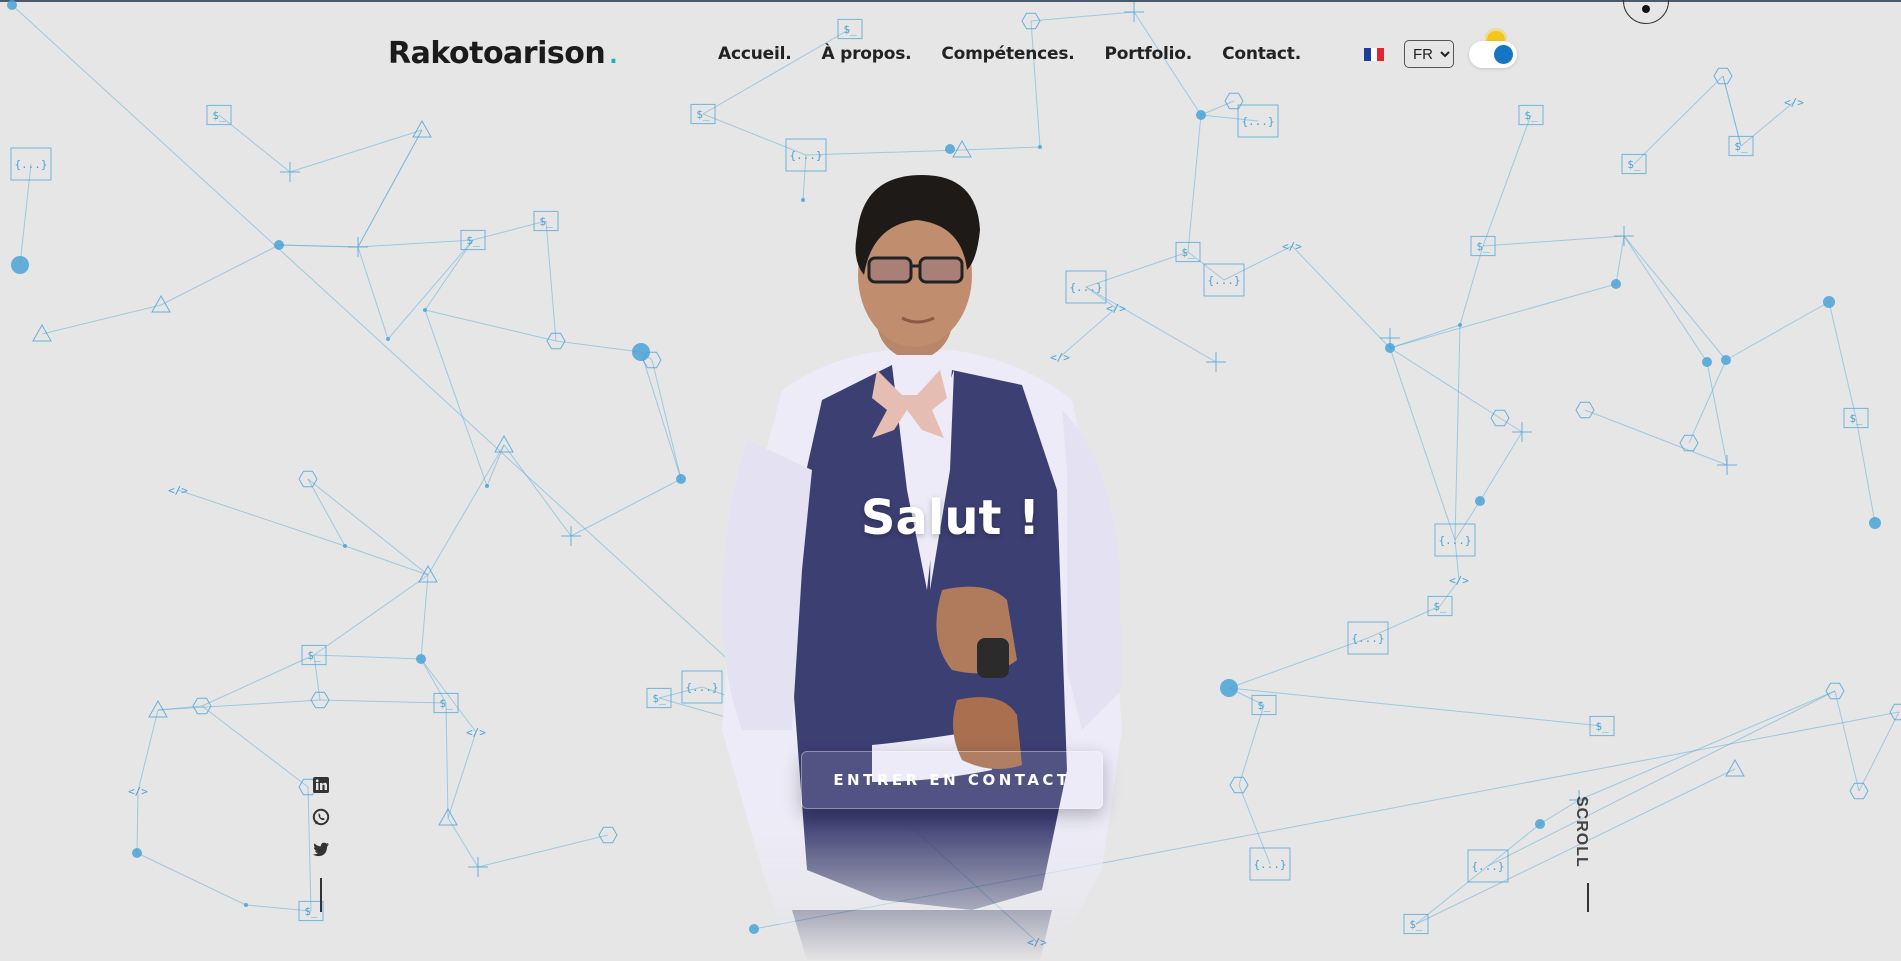 The height and width of the screenshot is (961, 1901). Describe the element at coordinates (497, 53) in the screenshot. I see `logo-text: Rakotoarison` at that location.